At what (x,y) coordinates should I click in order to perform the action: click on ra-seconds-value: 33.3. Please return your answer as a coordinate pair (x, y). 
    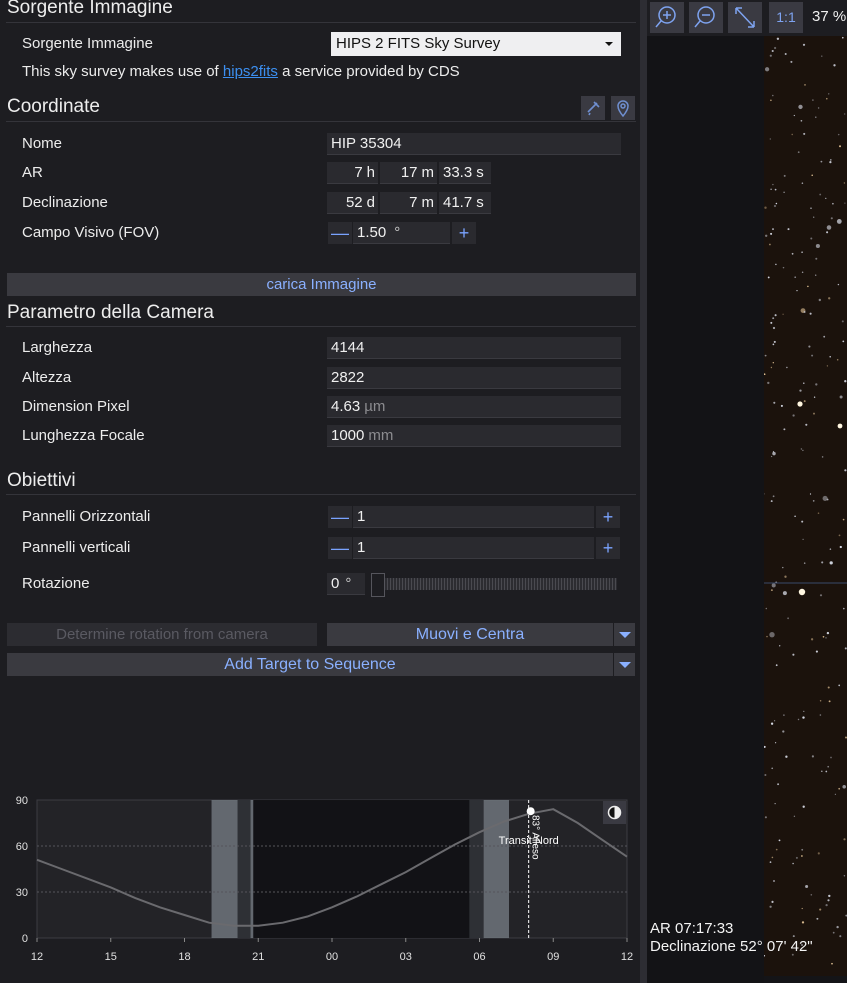
    Looking at the image, I should click on (458, 172).